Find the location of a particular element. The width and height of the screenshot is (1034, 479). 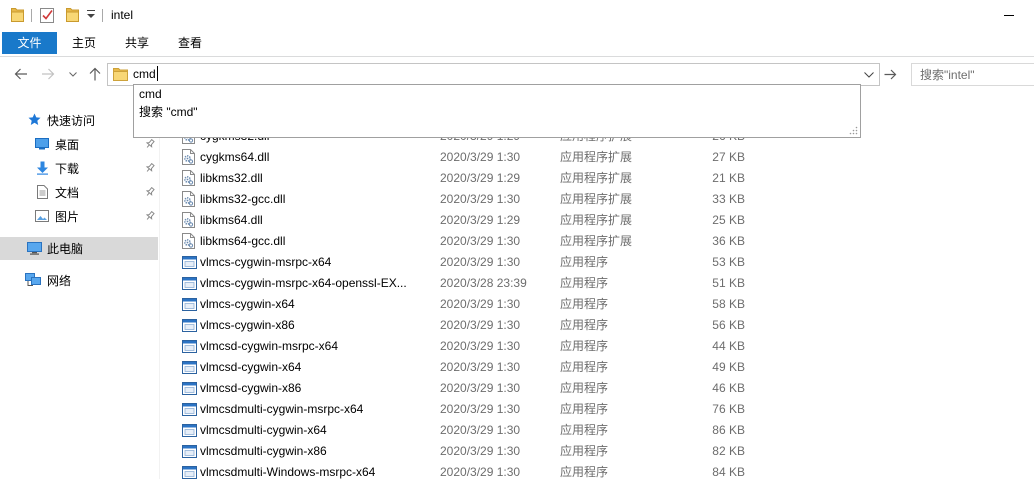

file-name: libkms32-gcc.dll is located at coordinates (243, 199).